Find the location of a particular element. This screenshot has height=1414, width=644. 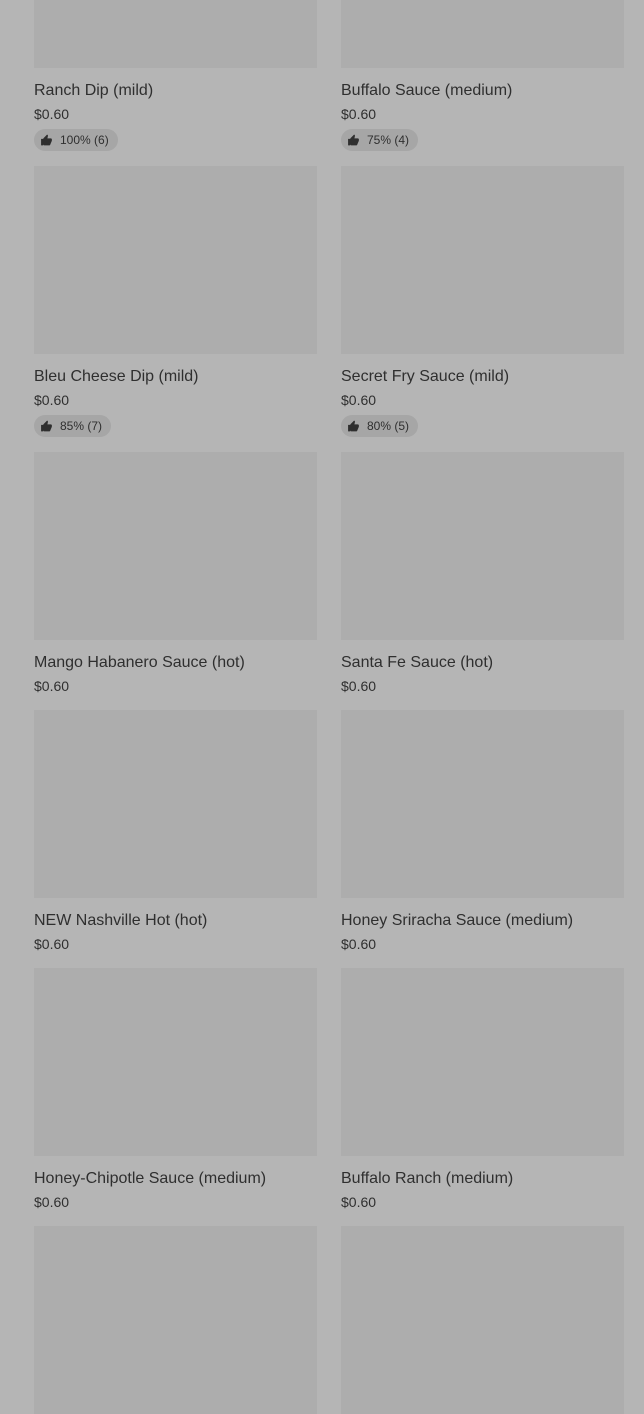

item-name: Buffalo Ranch (medium) is located at coordinates (427, 1178).